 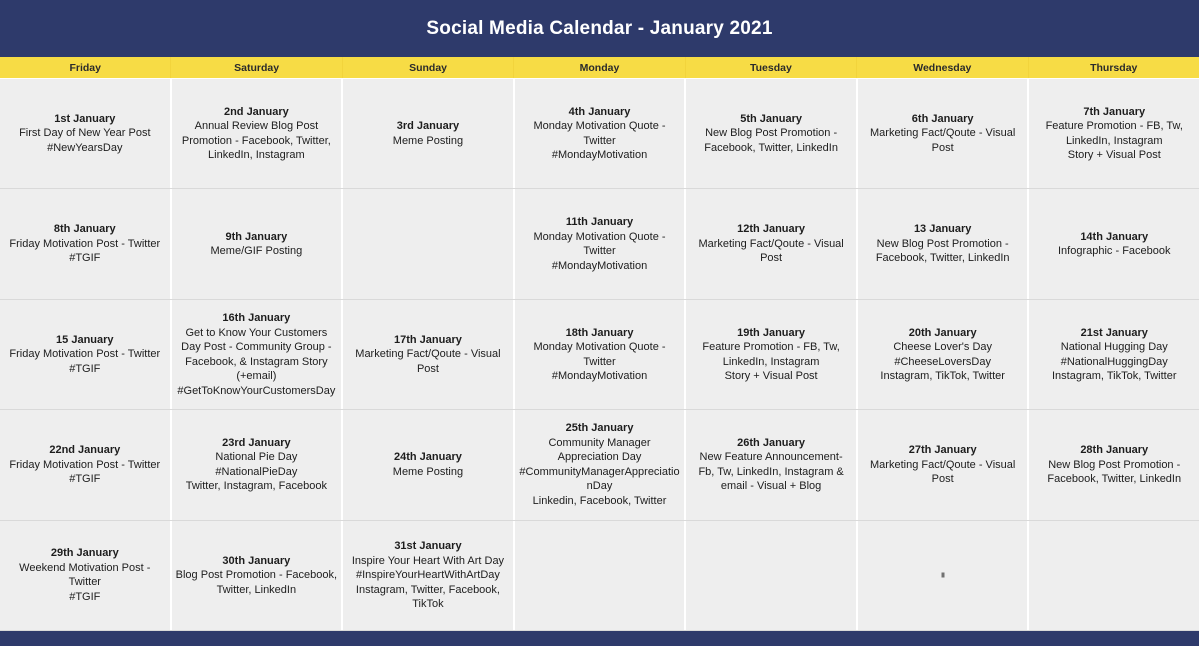 I want to click on day-content: Marketing Fact/Qoute - Visual Post, so click(x=771, y=251).